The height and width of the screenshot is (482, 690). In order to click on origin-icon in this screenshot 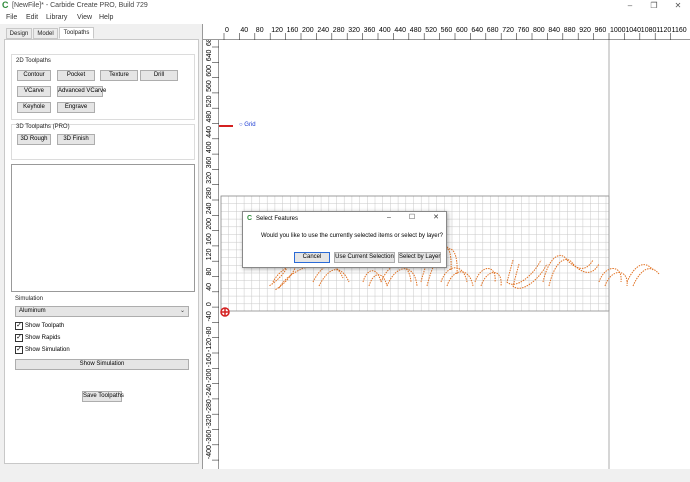, I will do `click(225, 312)`.